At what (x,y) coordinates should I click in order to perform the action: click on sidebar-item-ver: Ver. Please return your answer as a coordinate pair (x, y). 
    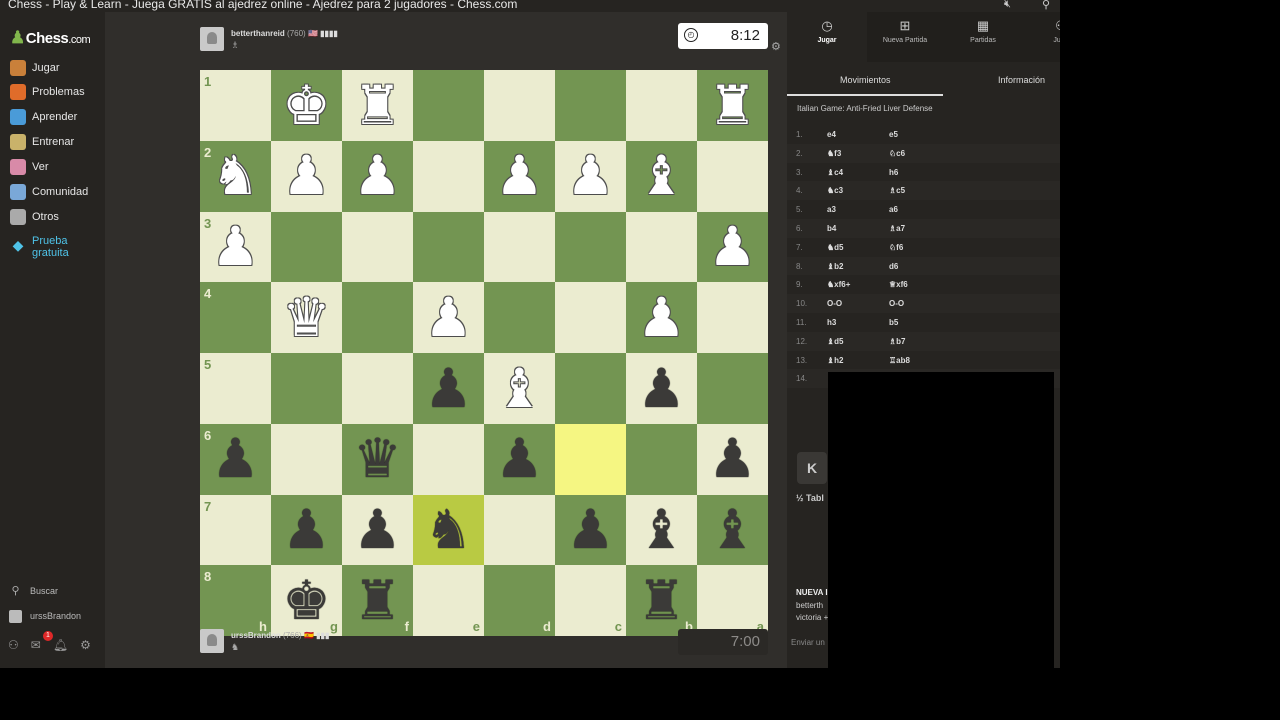
    Looking at the image, I should click on (52, 167).